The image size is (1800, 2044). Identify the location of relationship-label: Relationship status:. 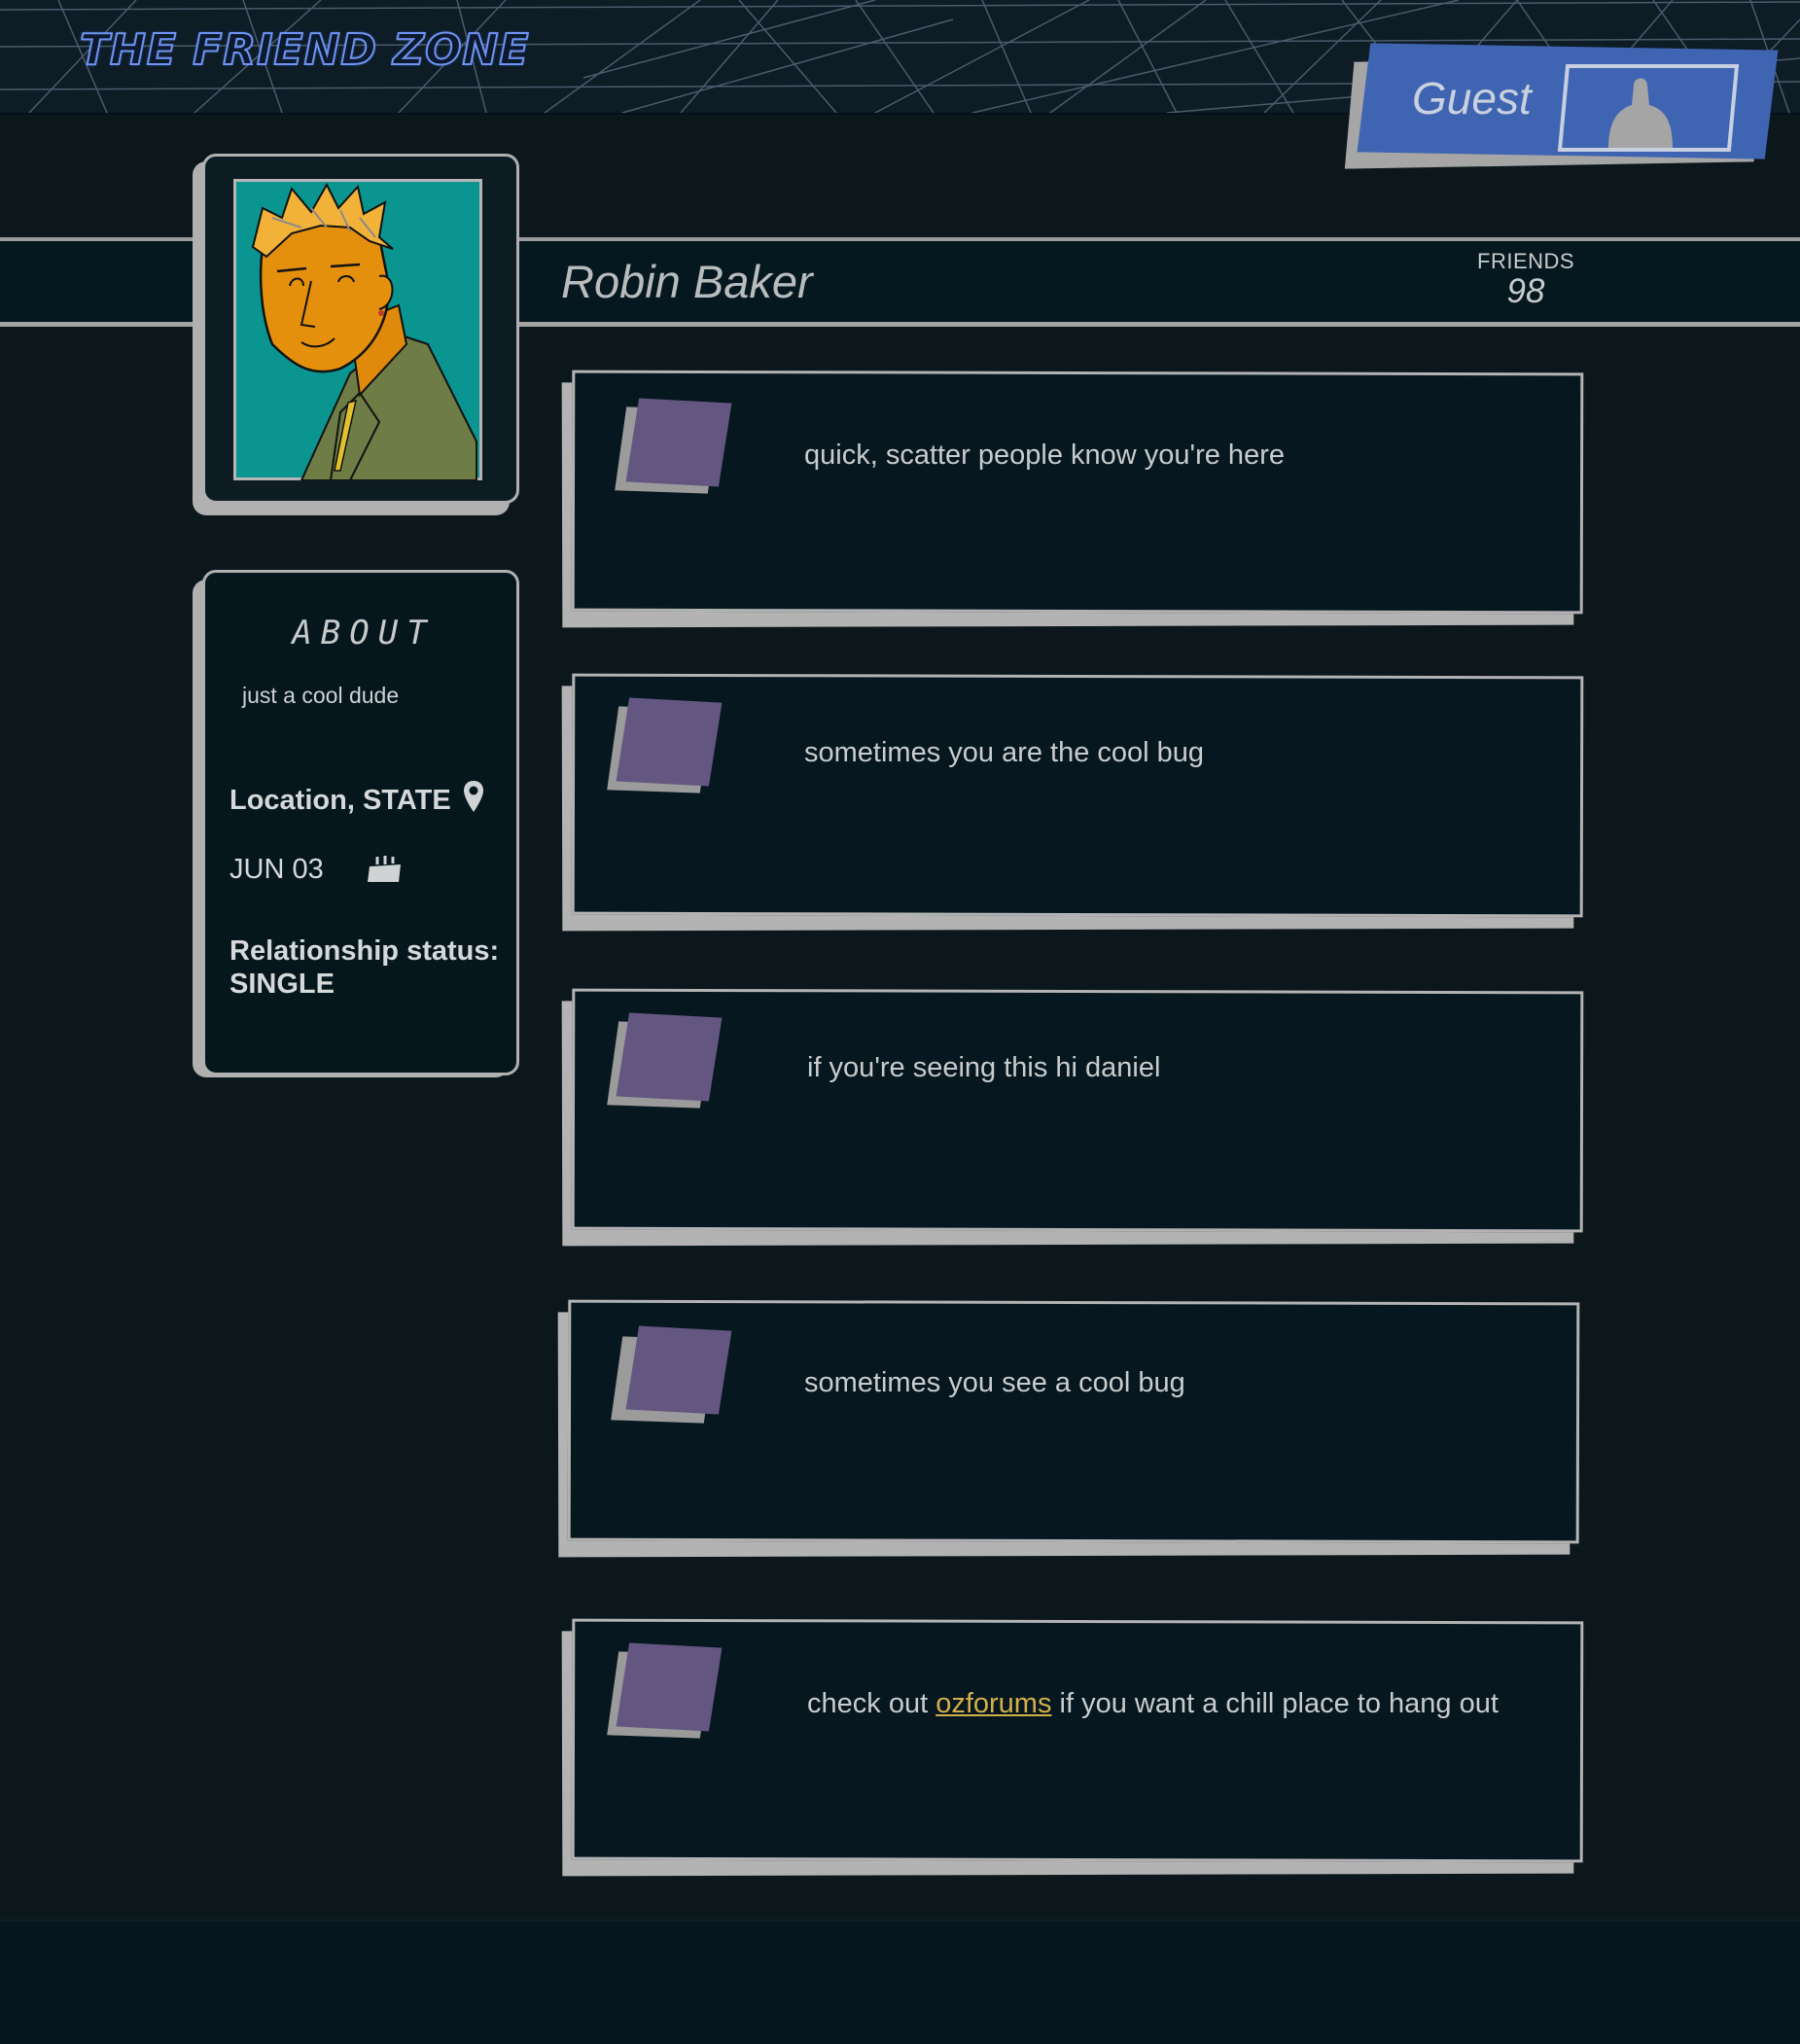
(364, 951).